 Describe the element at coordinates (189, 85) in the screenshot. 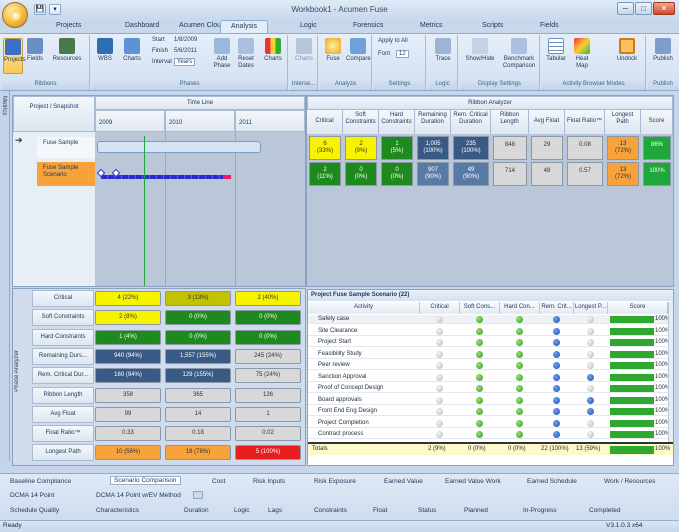

I see `group-label-phases: Phases` at that location.